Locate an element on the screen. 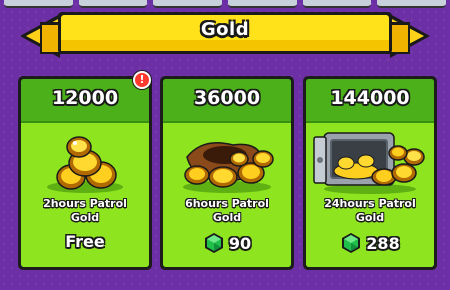 The width and height of the screenshot is (450, 290). alert-badge-icon: ! is located at coordinates (142, 80).